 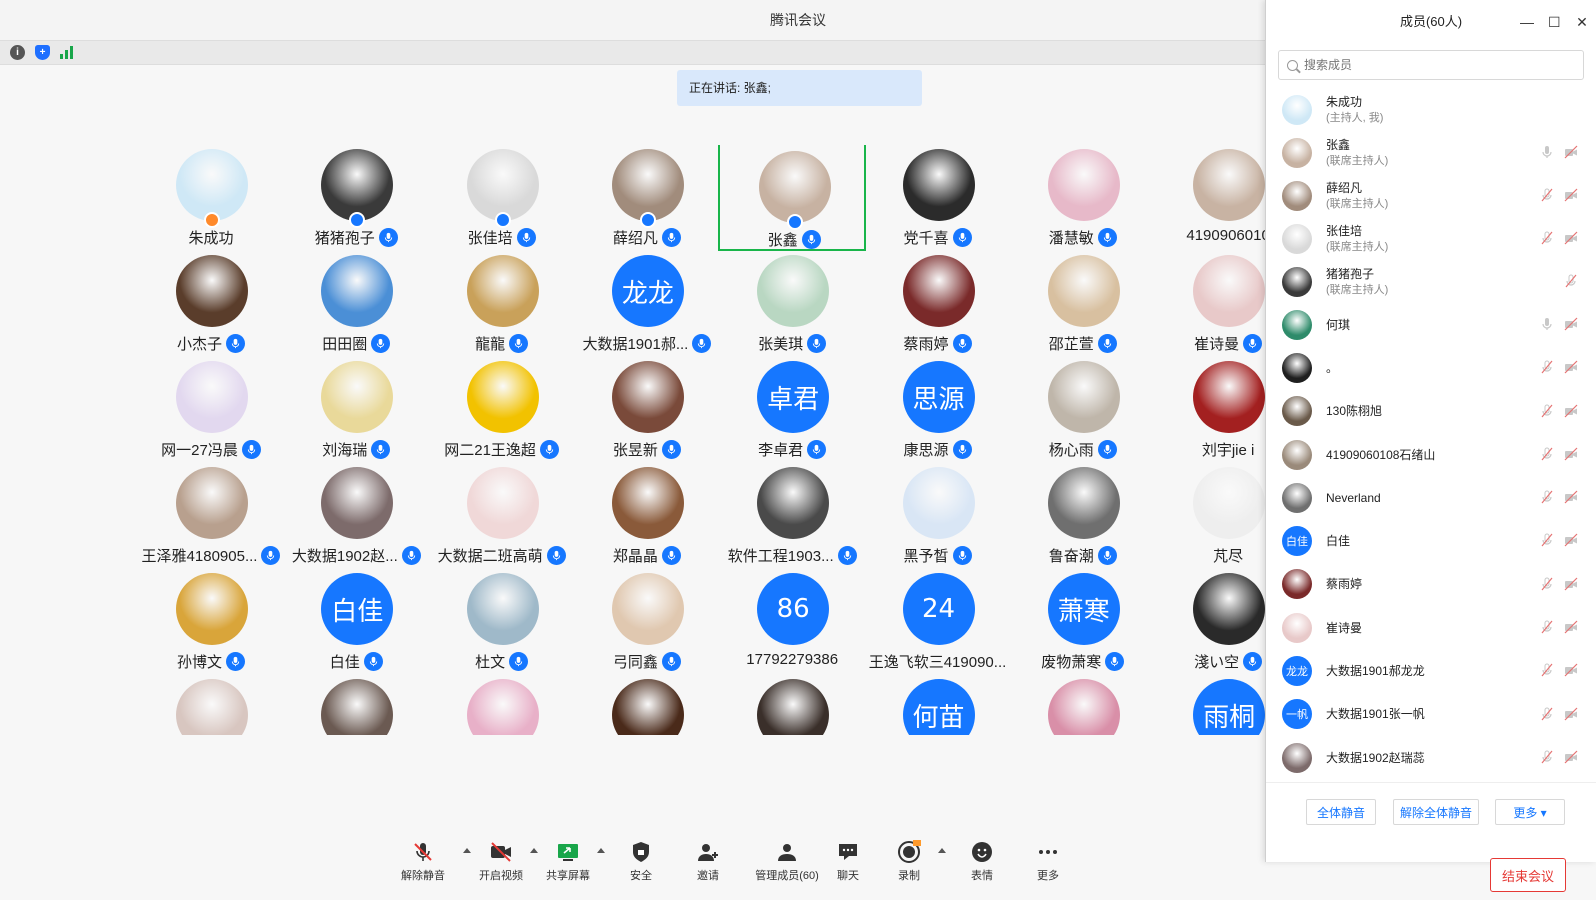 What do you see at coordinates (1431, 238) in the screenshot?
I see `member-row: 张佳培 (联席主持人)` at bounding box center [1431, 238].